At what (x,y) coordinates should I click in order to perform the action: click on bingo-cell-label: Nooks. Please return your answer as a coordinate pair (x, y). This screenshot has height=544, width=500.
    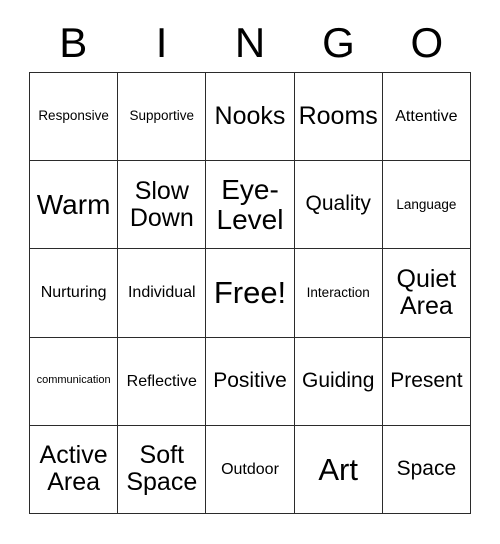
    Looking at the image, I should click on (250, 116).